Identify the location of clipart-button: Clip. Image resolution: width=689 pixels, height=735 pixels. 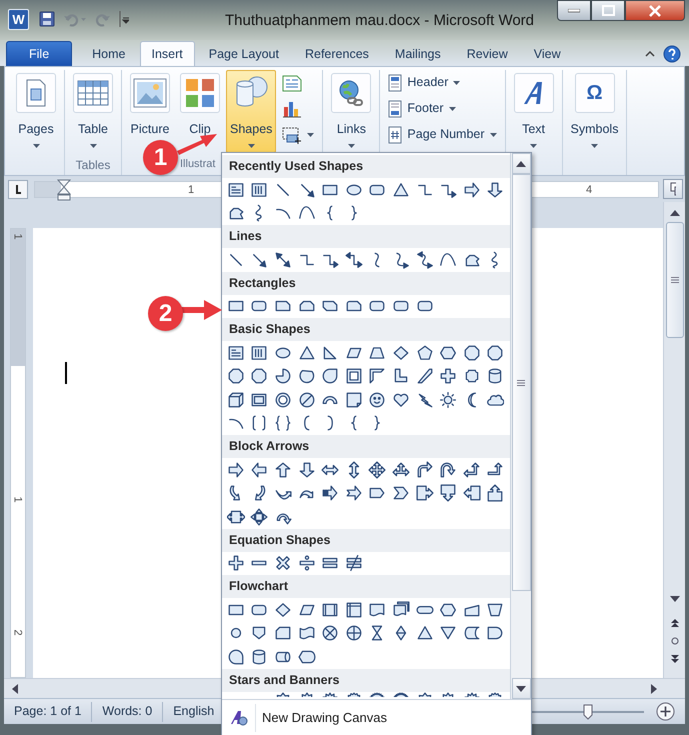
(200, 107).